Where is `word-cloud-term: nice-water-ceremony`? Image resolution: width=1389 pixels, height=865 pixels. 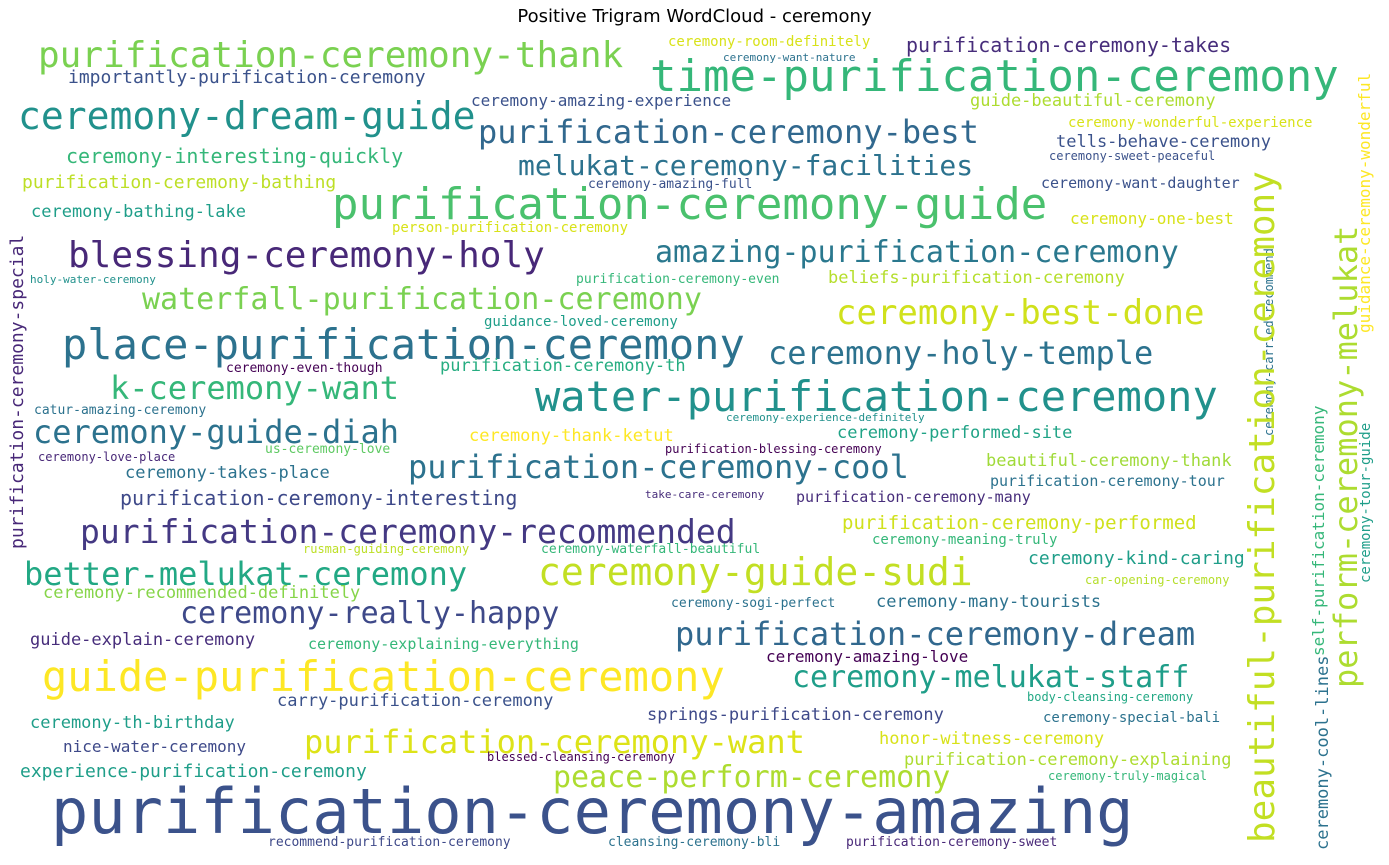 word-cloud-term: nice-water-ceremony is located at coordinates (155, 746).